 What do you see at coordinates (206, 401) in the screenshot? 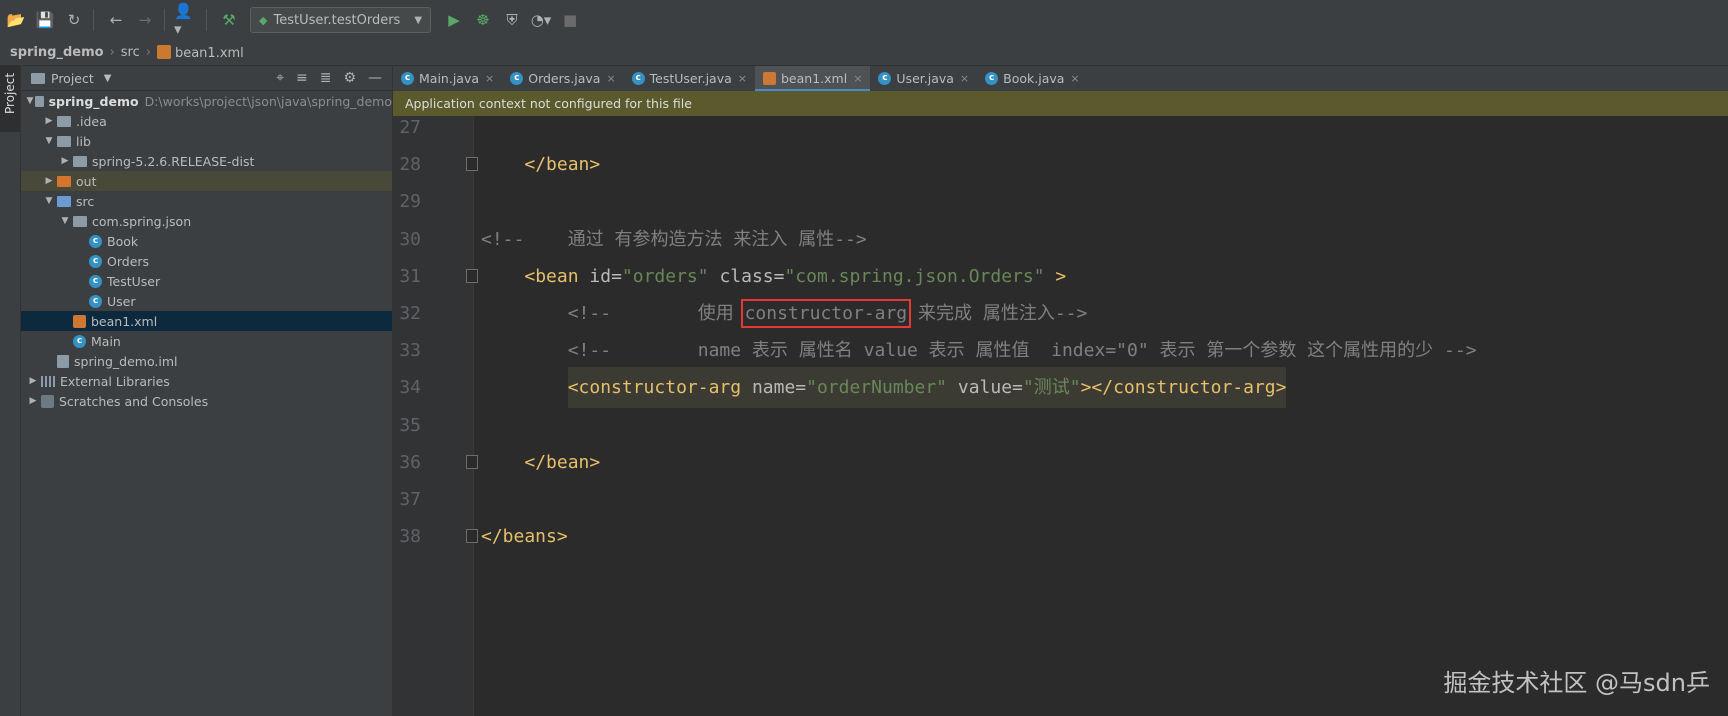
I see `tree-item: ▶ Scratches and Consoles` at bounding box center [206, 401].